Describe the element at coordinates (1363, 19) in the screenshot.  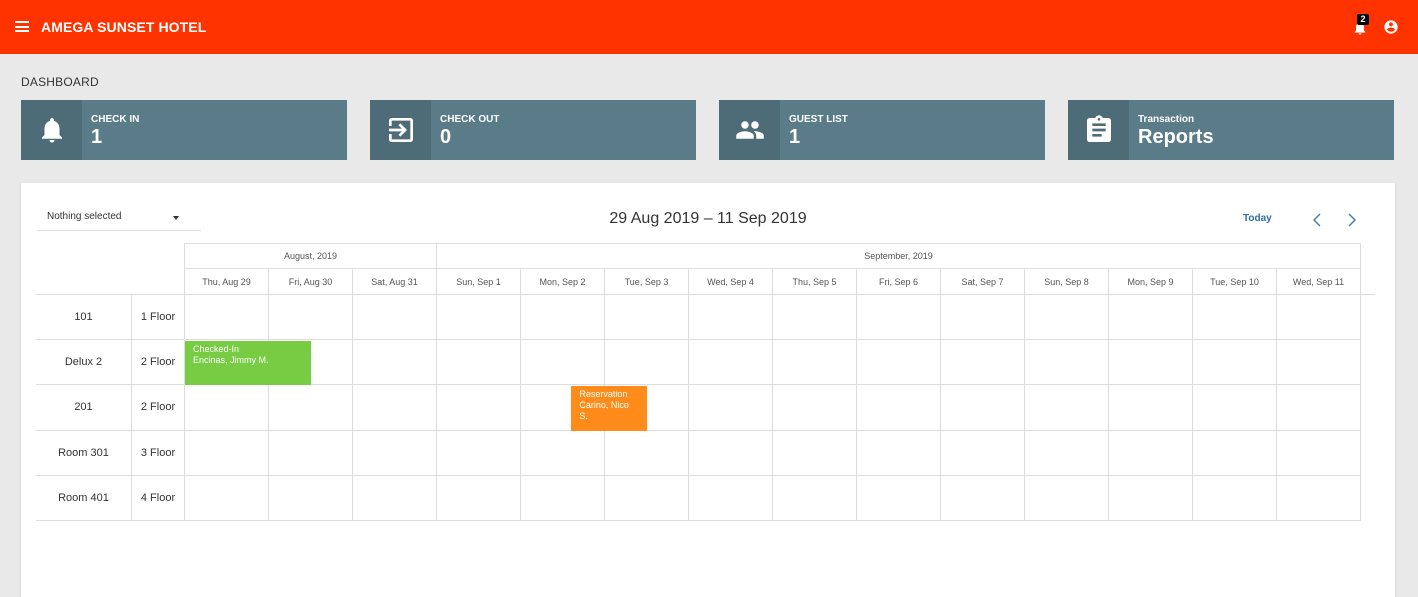
I see `notification-count-badge: 2` at that location.